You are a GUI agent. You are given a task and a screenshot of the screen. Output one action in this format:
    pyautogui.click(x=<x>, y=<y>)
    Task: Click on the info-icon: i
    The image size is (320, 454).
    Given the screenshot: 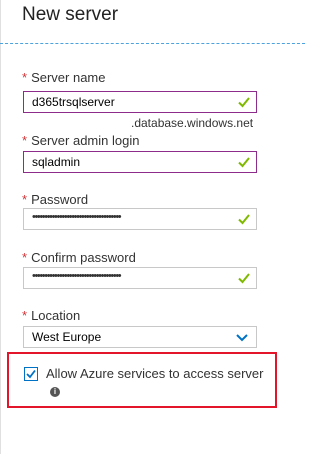 What is the action you would take?
    pyautogui.click(x=55, y=392)
    